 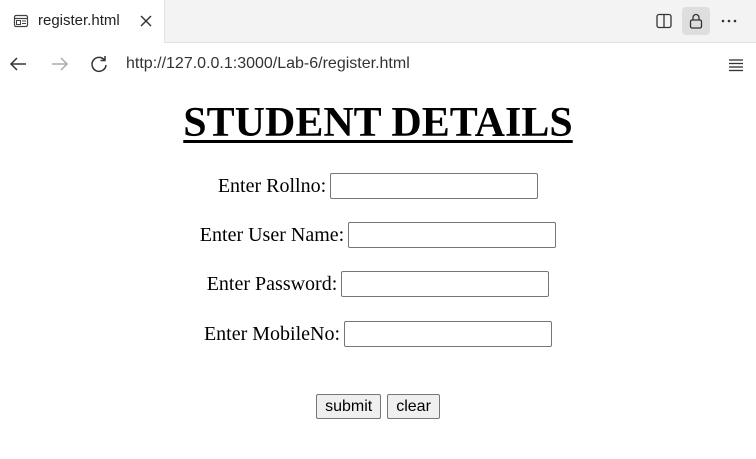 I want to click on username-row: Enter User Name:, so click(x=378, y=235).